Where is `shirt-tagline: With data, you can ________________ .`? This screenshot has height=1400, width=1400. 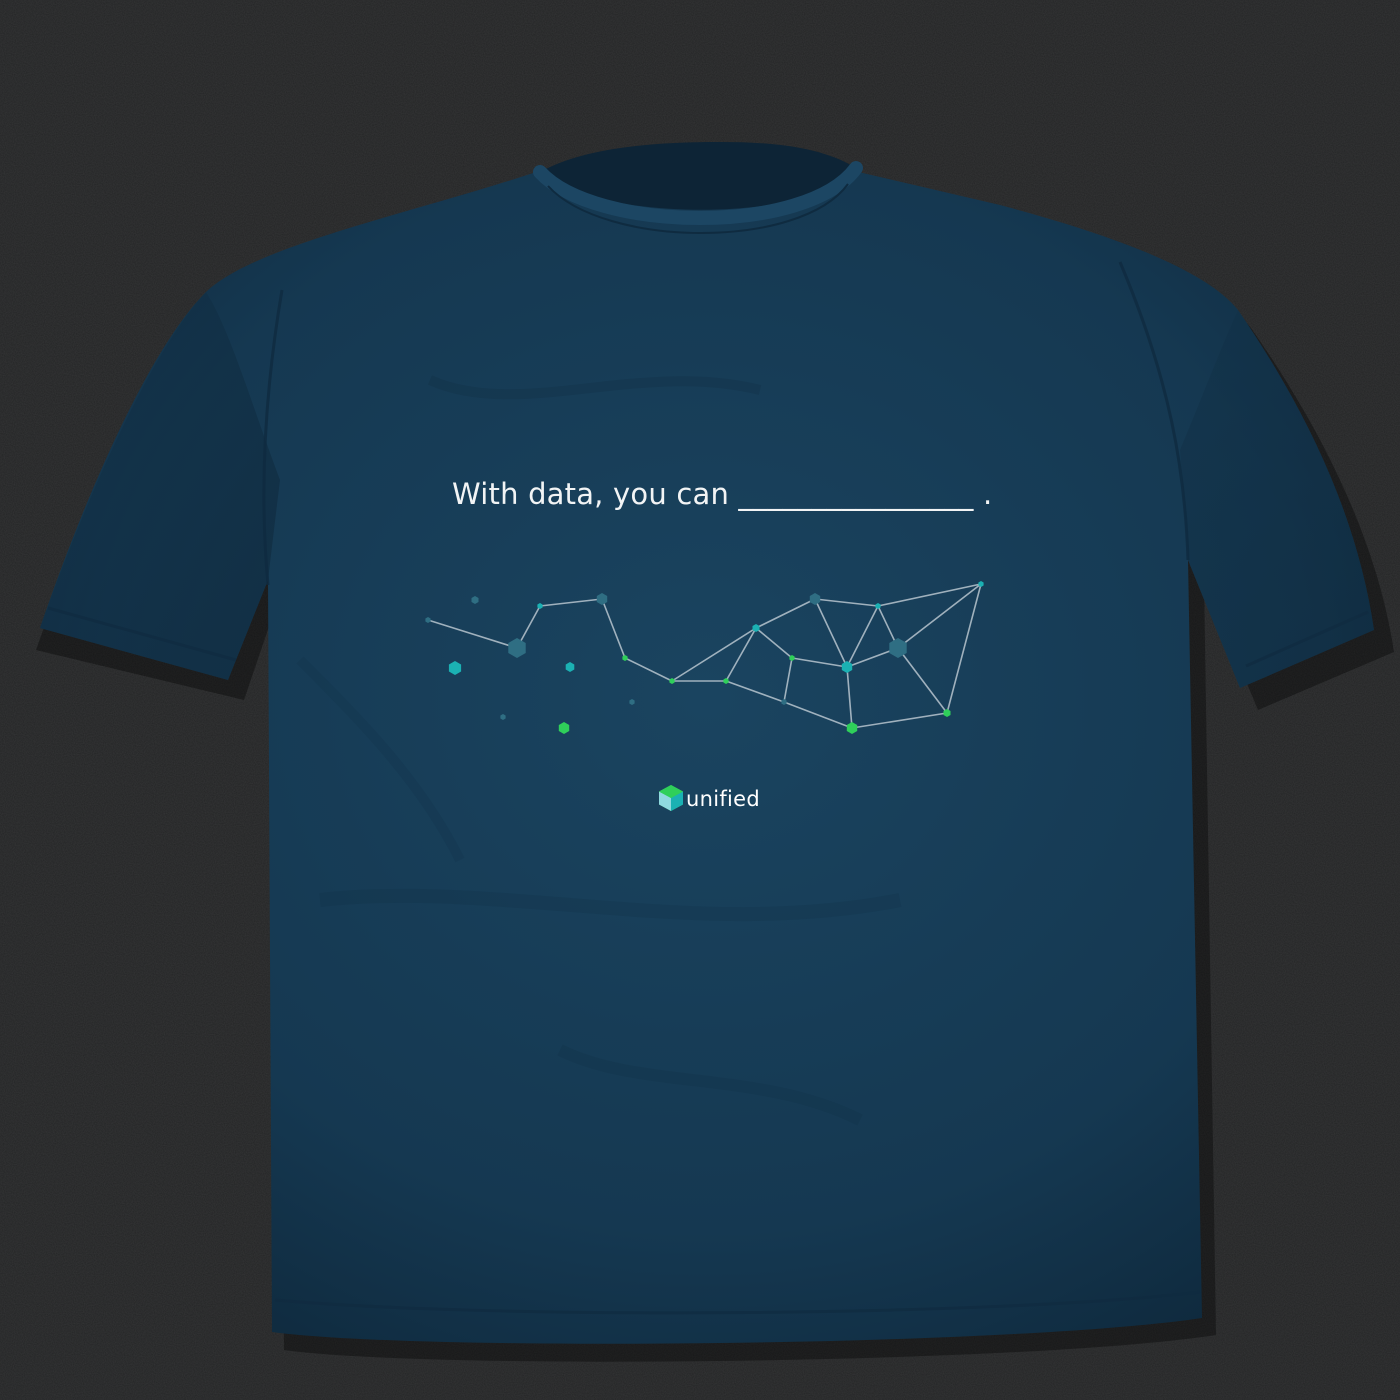
shirt-tagline: With data, you can ________________ . is located at coordinates (722, 494).